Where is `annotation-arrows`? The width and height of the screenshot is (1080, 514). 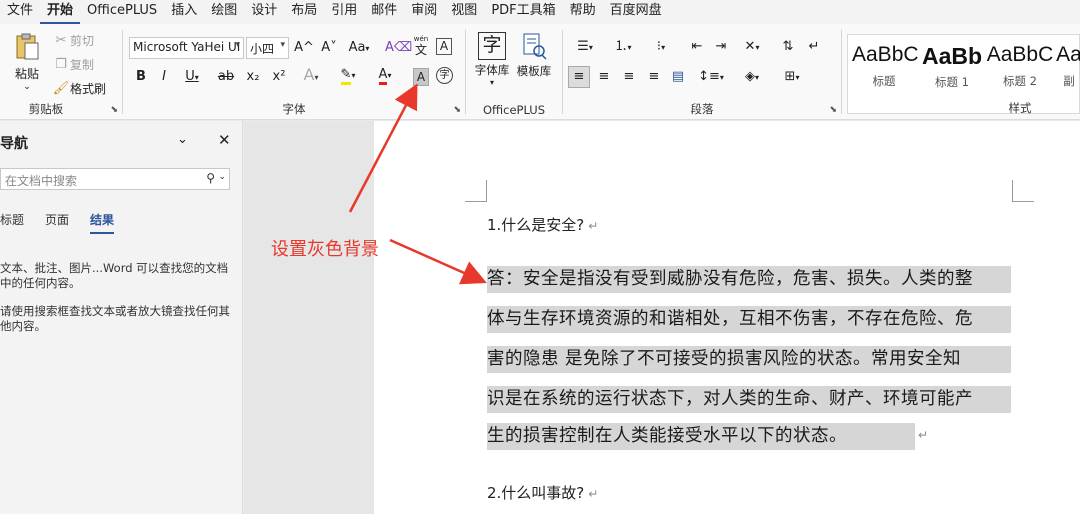
annotation-arrows is located at coordinates (417, 184).